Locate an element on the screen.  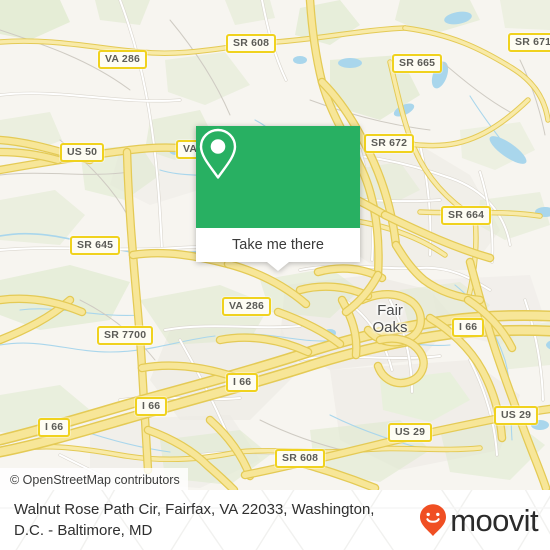
callout-tail is located at coordinates (278, 266).